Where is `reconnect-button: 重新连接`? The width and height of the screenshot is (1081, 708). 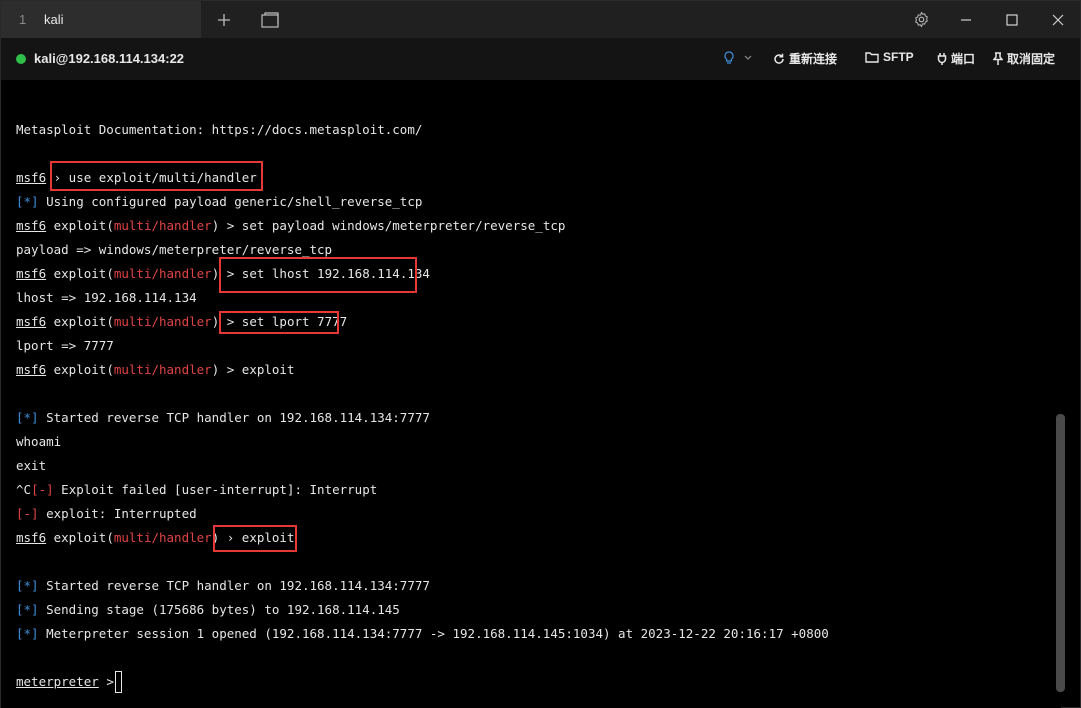
reconnect-button: 重新连接 is located at coordinates (805, 58).